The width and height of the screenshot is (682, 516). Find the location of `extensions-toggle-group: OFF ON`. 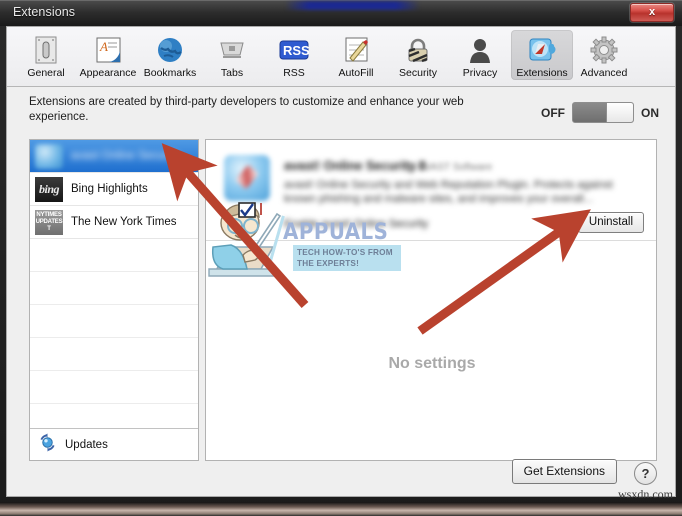

extensions-toggle-group: OFF ON is located at coordinates (600, 112).